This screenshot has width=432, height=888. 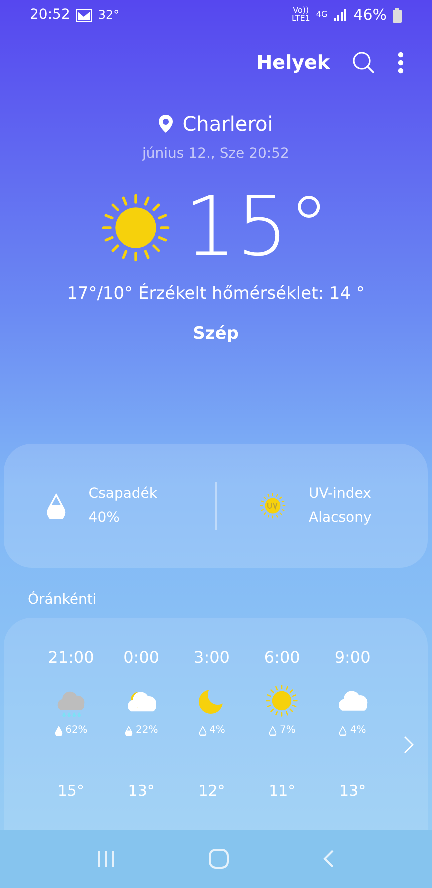 I want to click on hour-temperature: 15°, so click(x=71, y=791).